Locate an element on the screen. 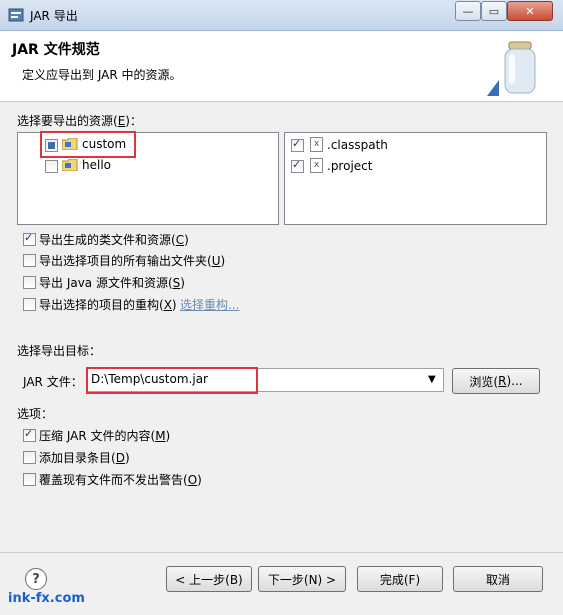 The width and height of the screenshot is (563, 615). export-classes-label: 导出生成的类文件和资源(C) is located at coordinates (114, 240).